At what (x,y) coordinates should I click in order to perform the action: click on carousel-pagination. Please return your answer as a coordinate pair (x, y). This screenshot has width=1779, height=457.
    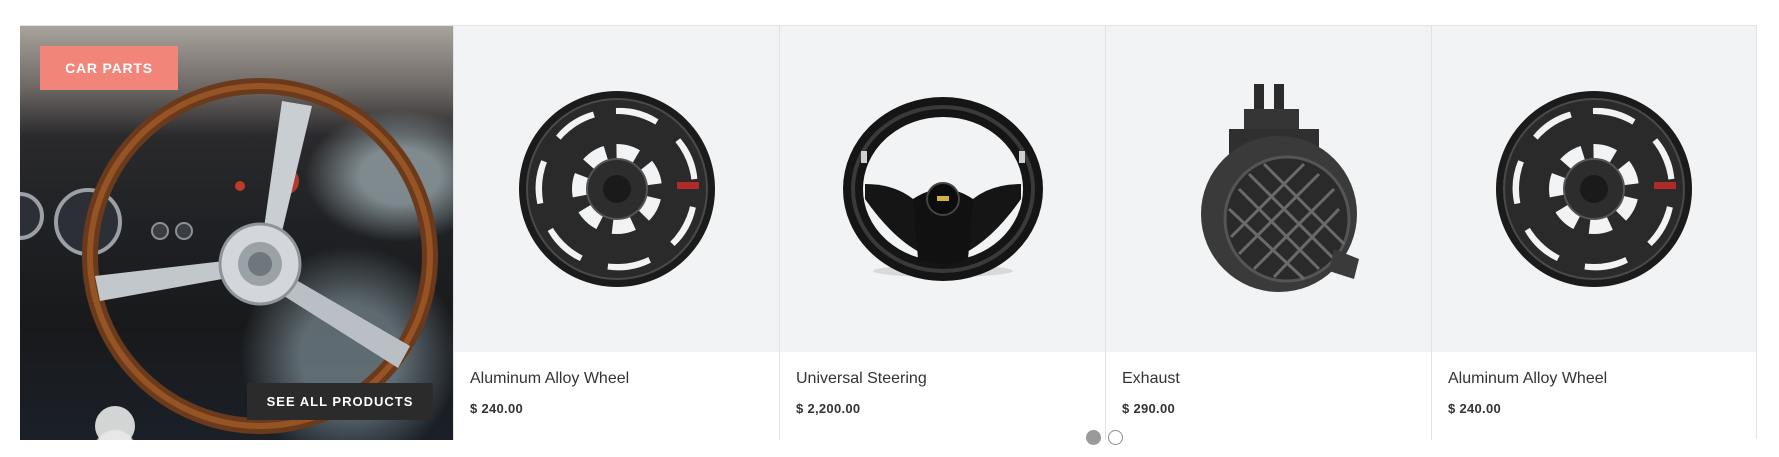
    Looking at the image, I should click on (1104, 437).